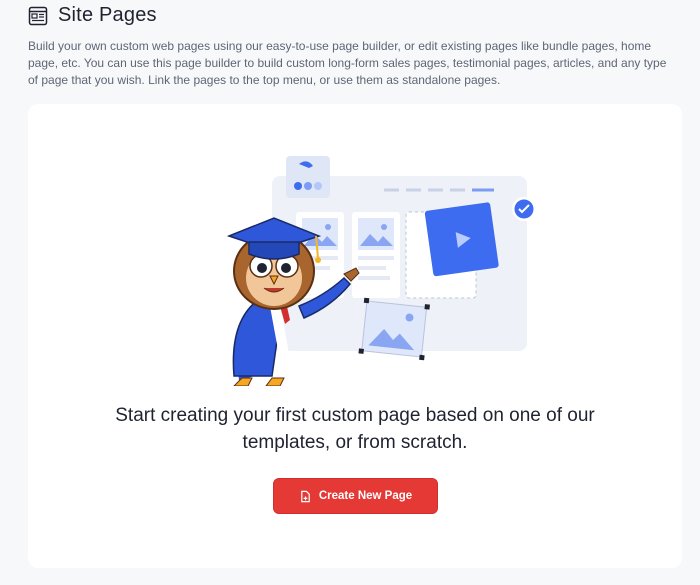 Image resolution: width=700 pixels, height=585 pixels. What do you see at coordinates (305, 496) in the screenshot?
I see `new-page-icon` at bounding box center [305, 496].